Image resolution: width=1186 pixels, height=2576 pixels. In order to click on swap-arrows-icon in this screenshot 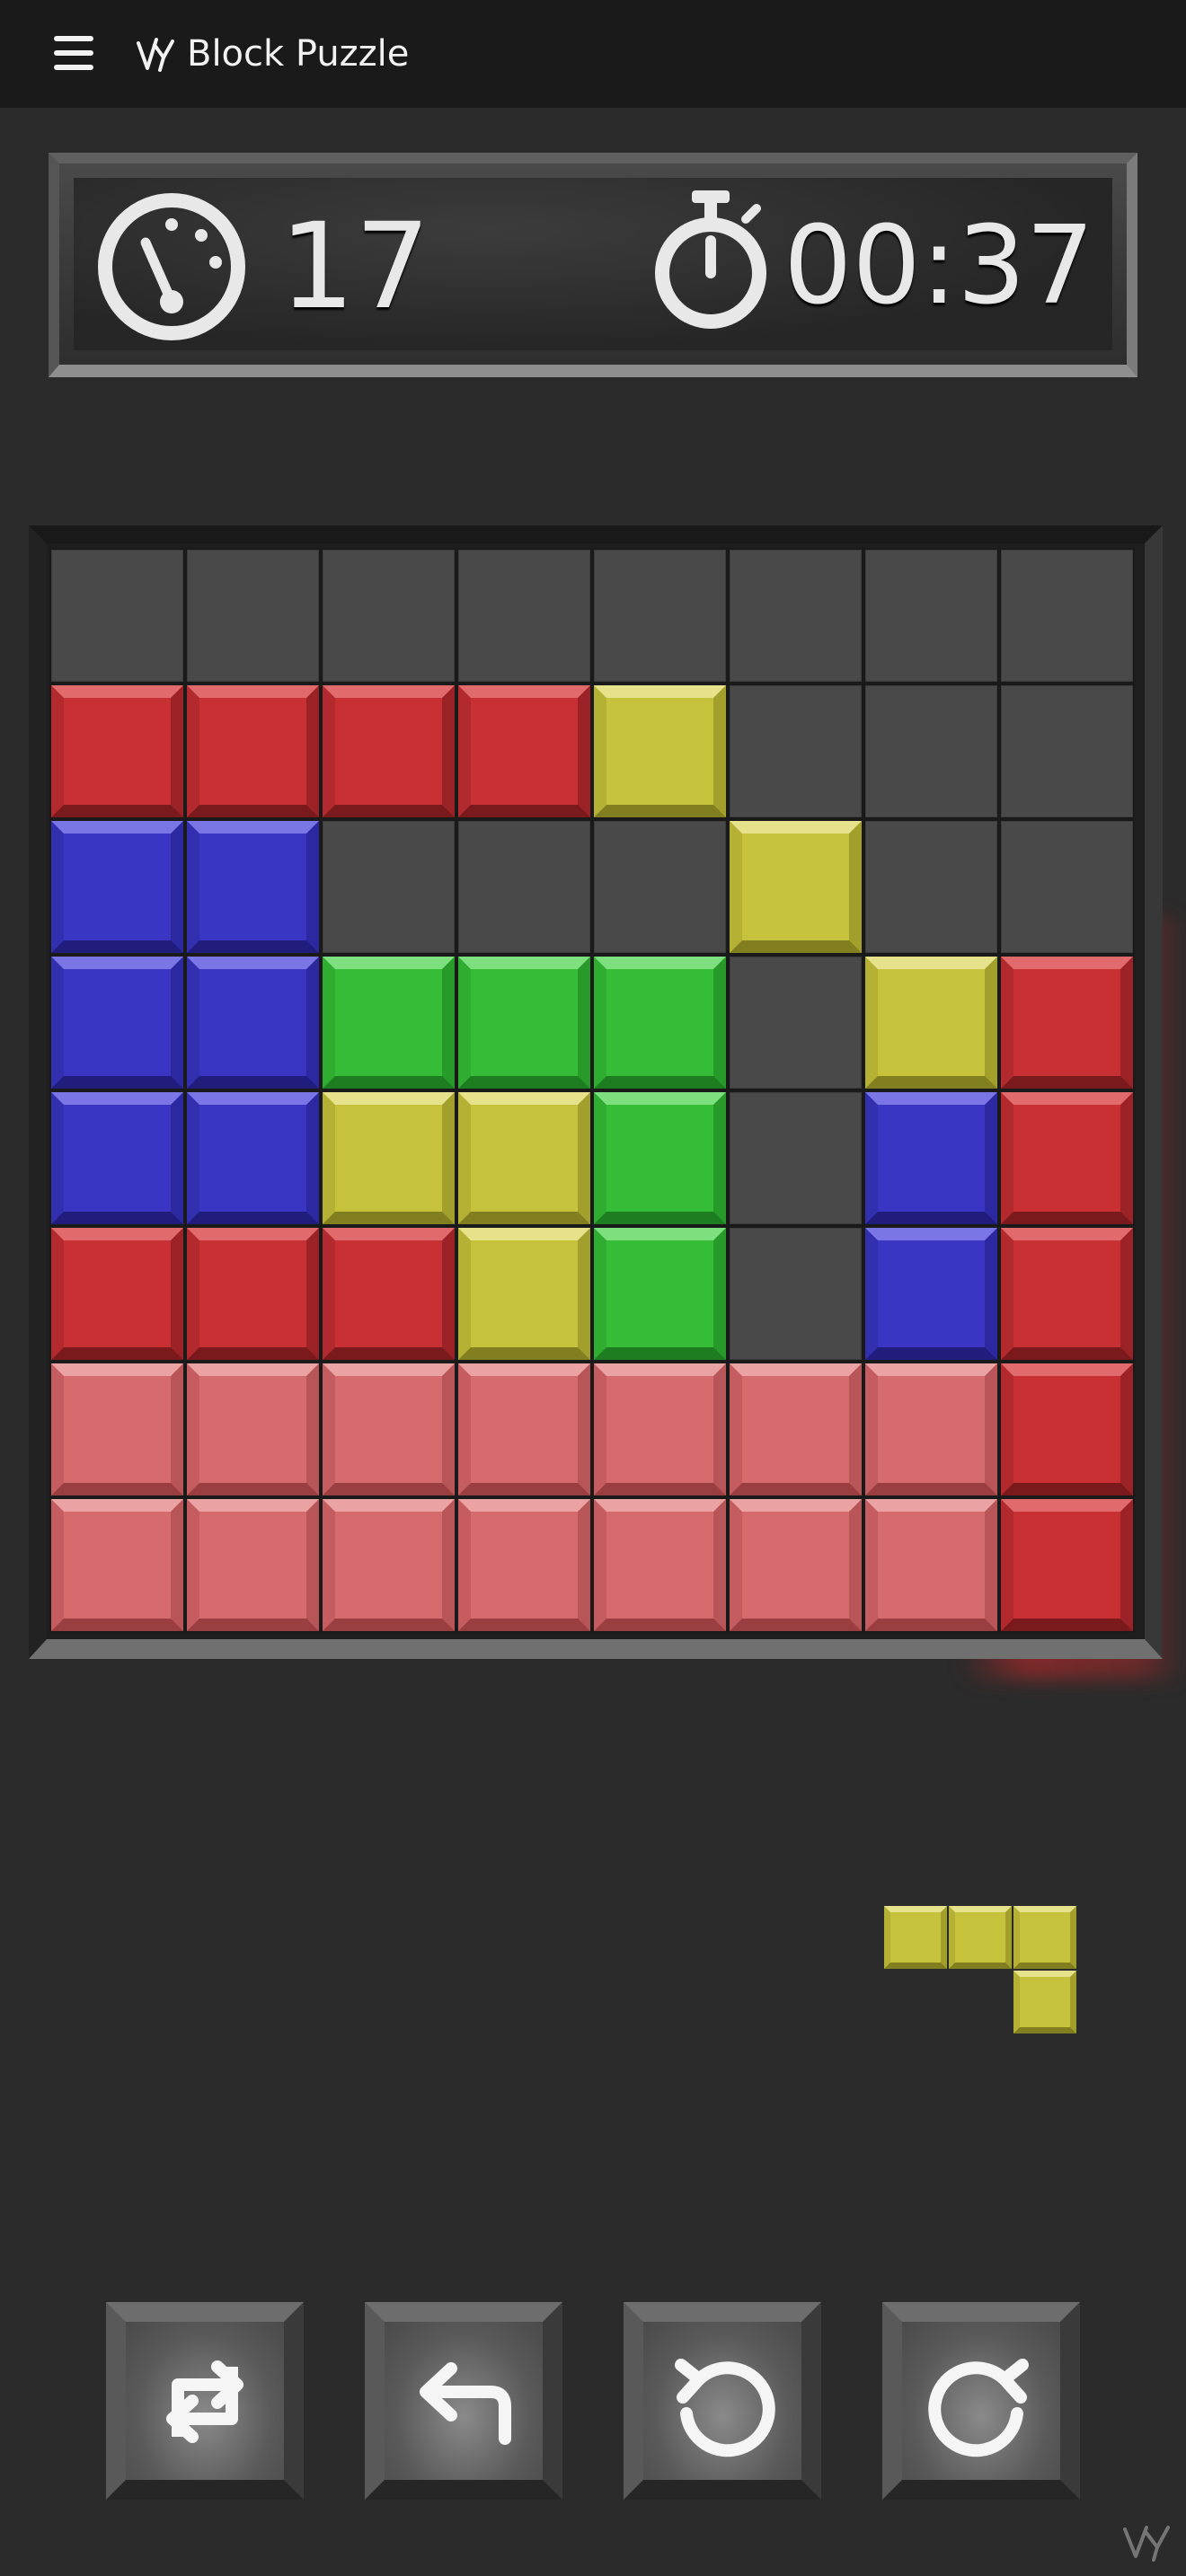, I will do `click(204, 2401)`.